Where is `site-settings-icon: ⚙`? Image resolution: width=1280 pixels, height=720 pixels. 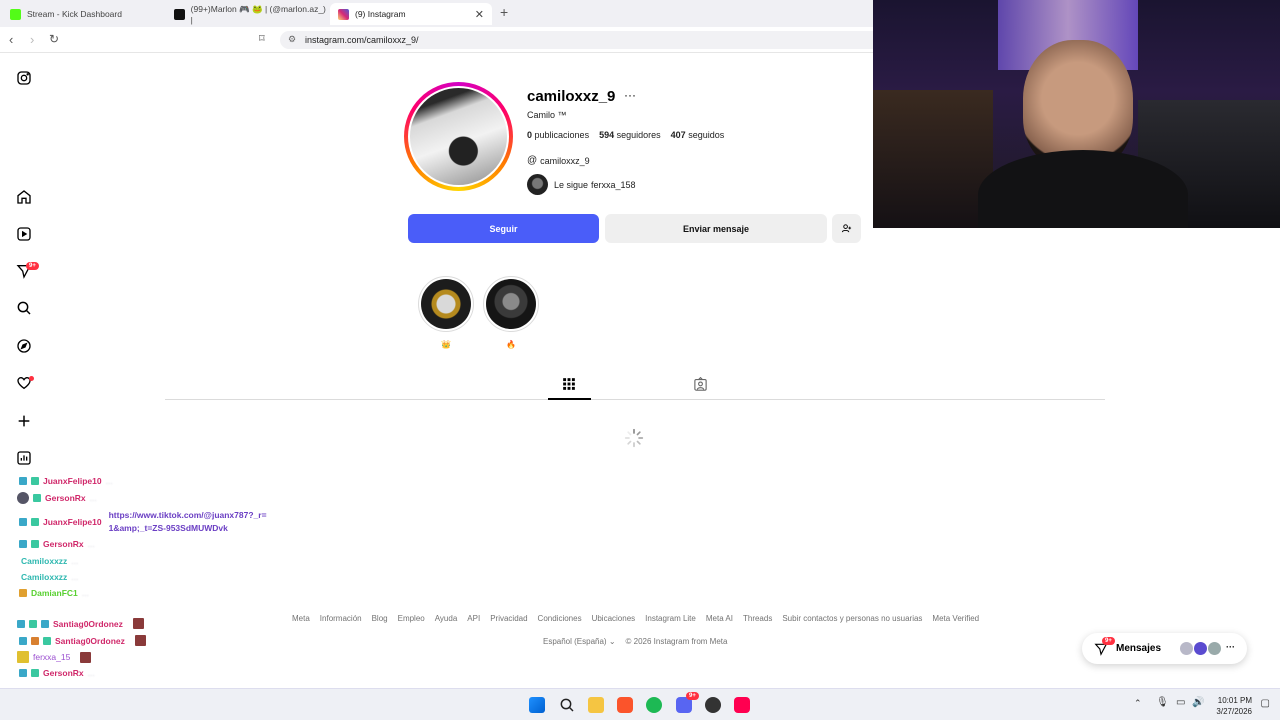
site-settings-icon: ⚙ is located at coordinates (292, 39).